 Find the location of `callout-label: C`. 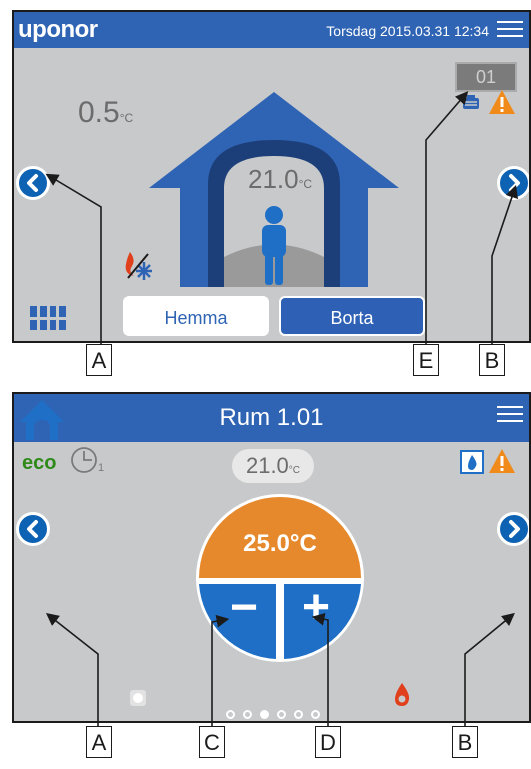

callout-label: C is located at coordinates (212, 742).